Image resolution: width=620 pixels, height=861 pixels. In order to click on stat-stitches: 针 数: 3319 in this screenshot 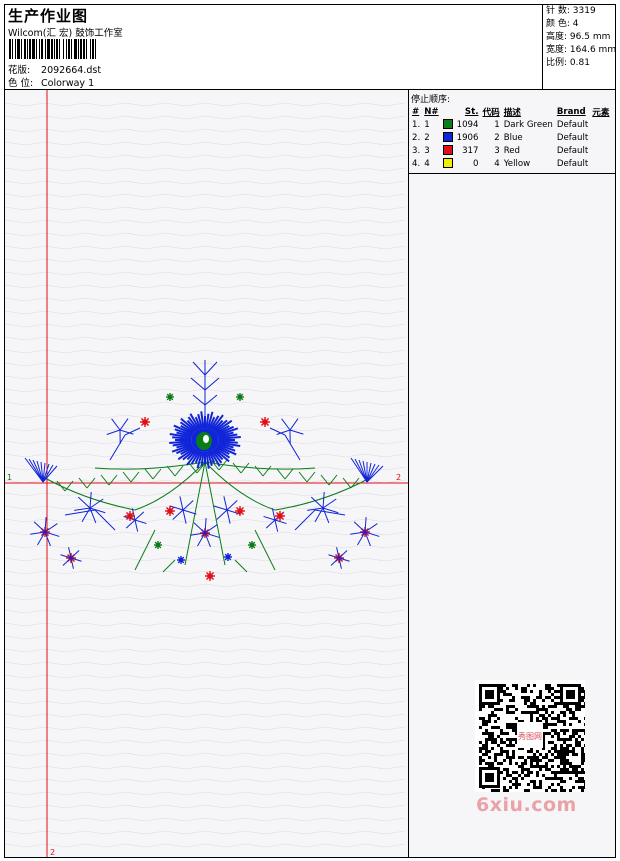, I will do `click(571, 11)`.